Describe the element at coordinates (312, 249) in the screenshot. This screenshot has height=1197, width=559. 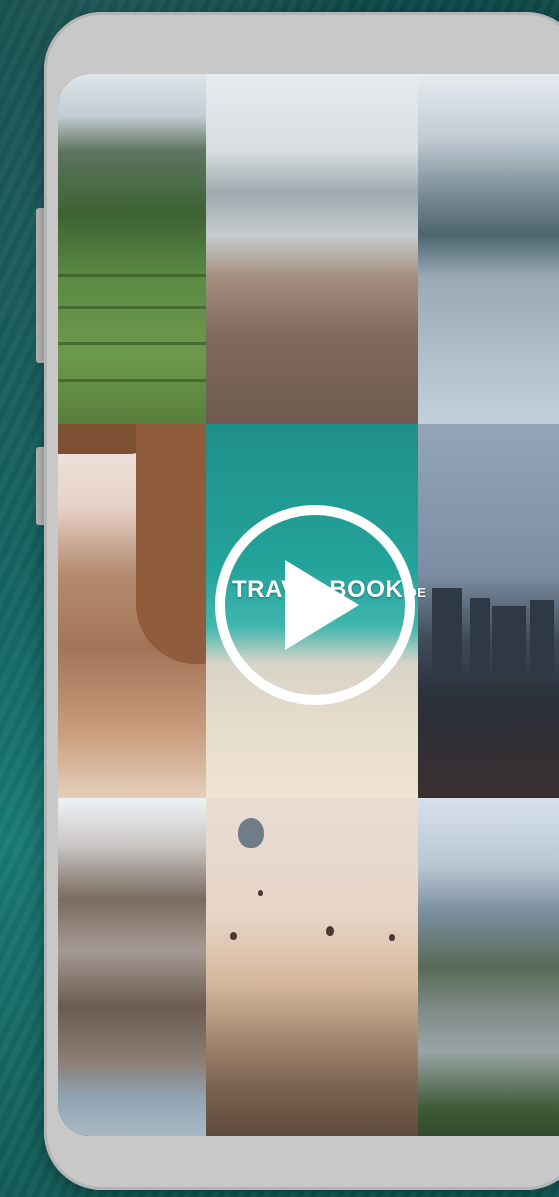
I see `desert-valley-photo` at that location.